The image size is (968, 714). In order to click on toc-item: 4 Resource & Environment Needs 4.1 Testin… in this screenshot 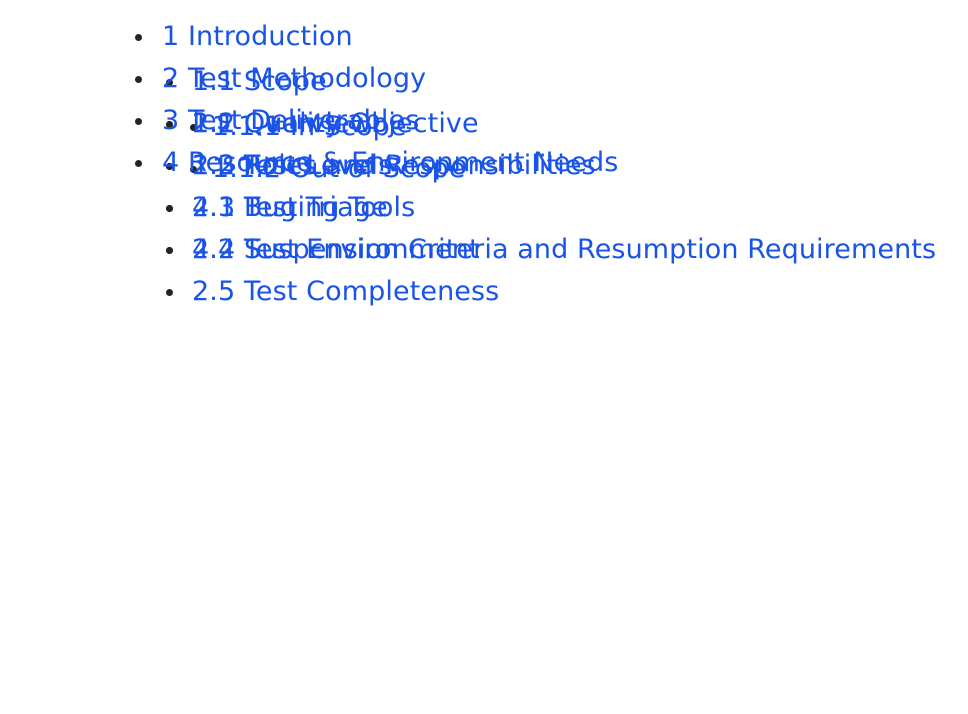, I will do `click(551, 203)`.